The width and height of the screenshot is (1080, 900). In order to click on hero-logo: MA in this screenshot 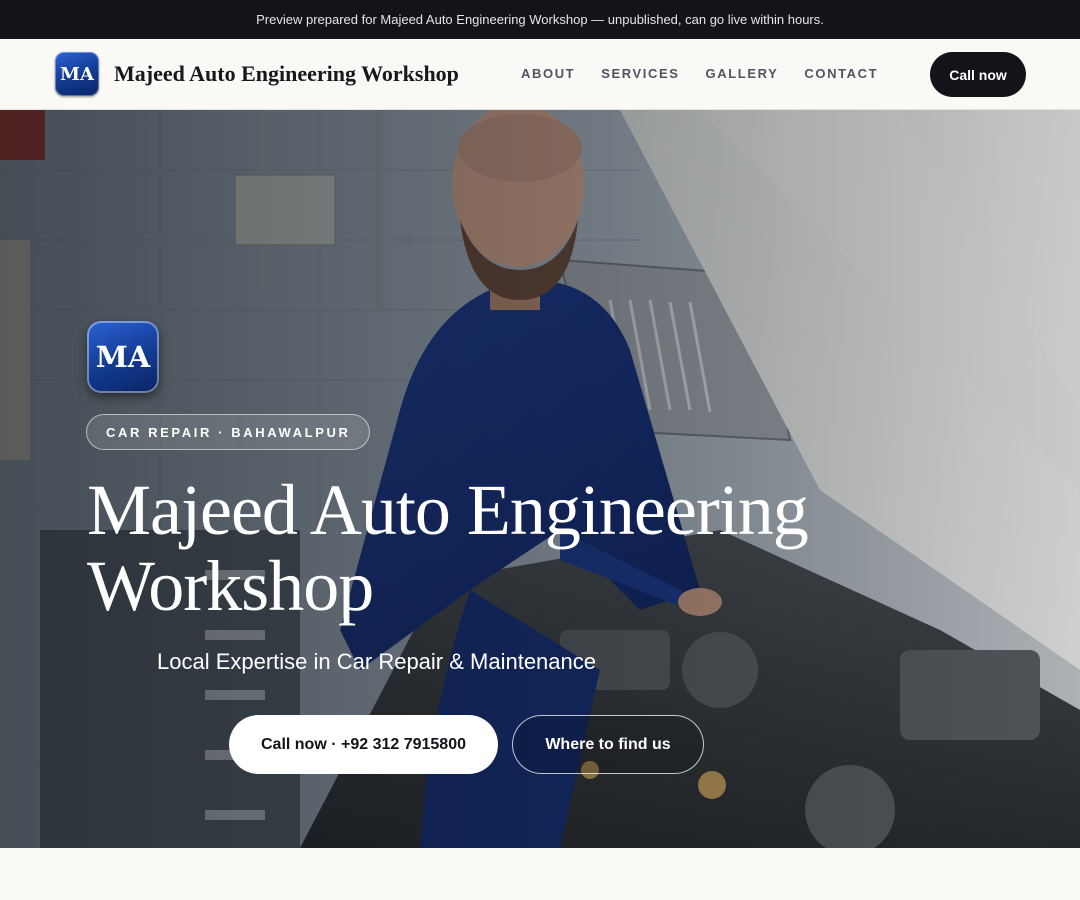, I will do `click(123, 357)`.